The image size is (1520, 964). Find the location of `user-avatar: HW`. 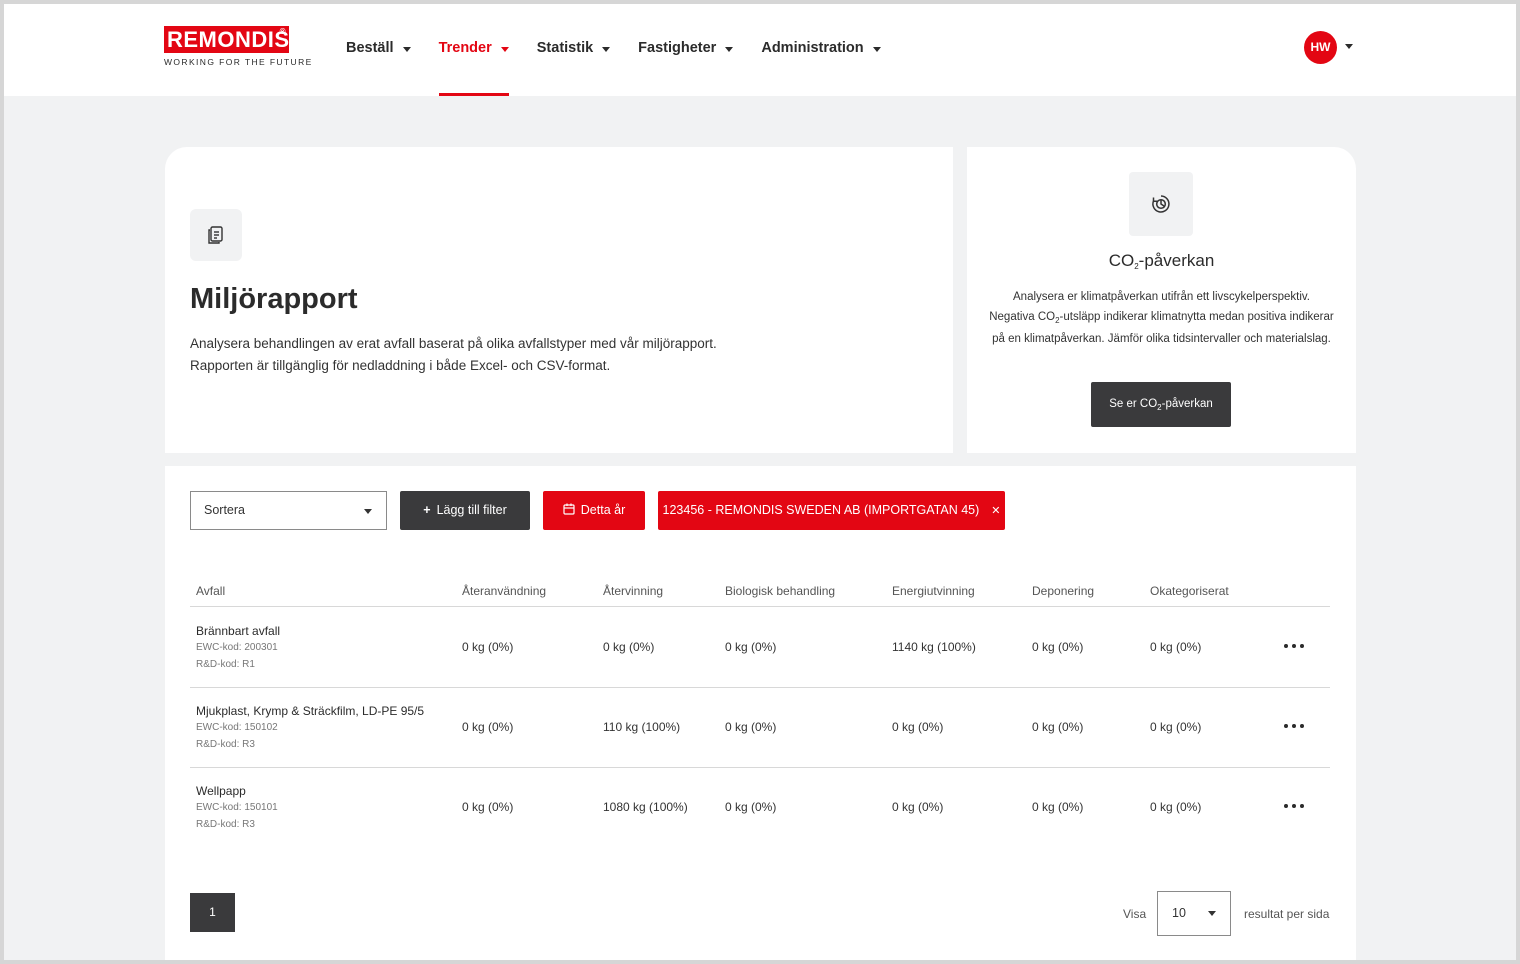

user-avatar: HW is located at coordinates (1320, 47).